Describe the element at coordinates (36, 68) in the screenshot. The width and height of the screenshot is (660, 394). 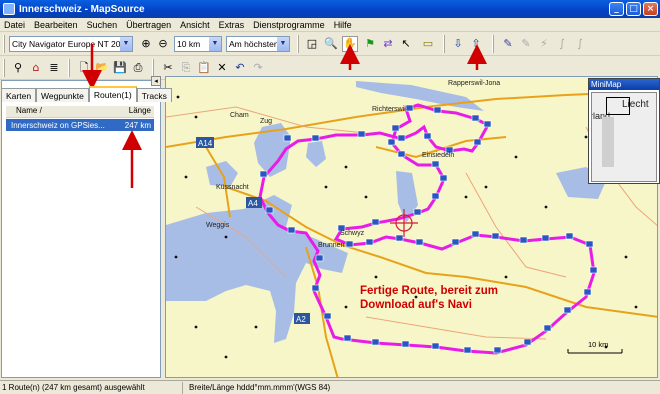
I see `find-nearest-icon: ⌂` at that location.